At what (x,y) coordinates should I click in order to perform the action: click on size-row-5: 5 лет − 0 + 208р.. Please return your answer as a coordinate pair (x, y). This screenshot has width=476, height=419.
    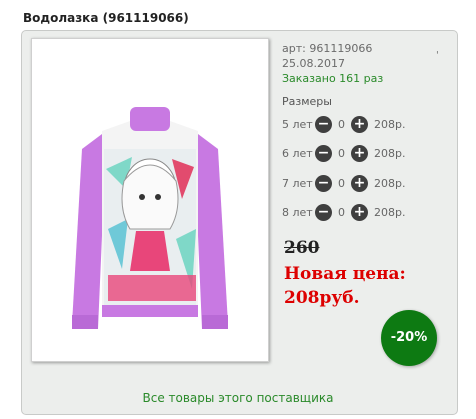
    Looking at the image, I should click on (367, 125).